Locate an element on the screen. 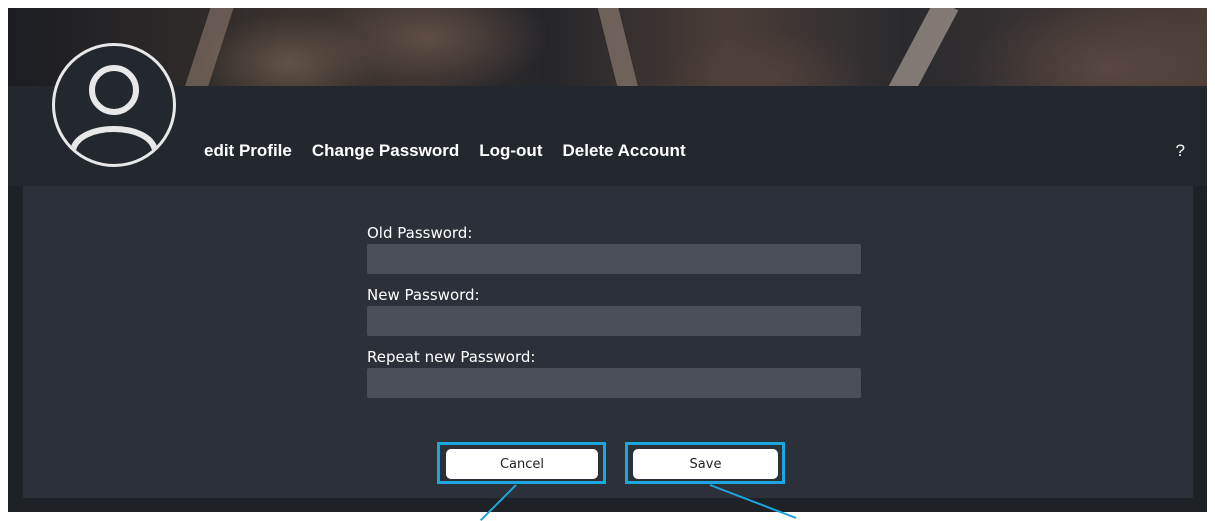 The image size is (1215, 521). user-avatar-icon is located at coordinates (114, 105).